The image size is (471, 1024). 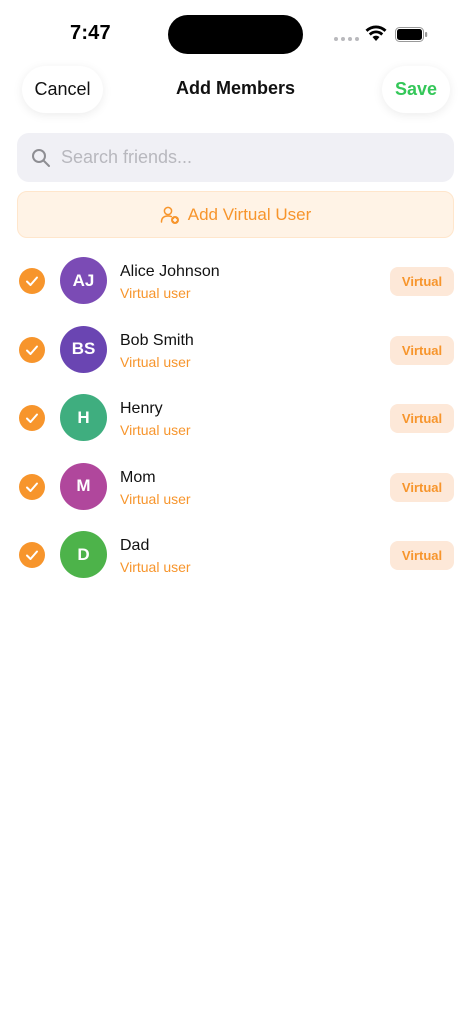 I want to click on avatar: D, so click(x=83, y=554).